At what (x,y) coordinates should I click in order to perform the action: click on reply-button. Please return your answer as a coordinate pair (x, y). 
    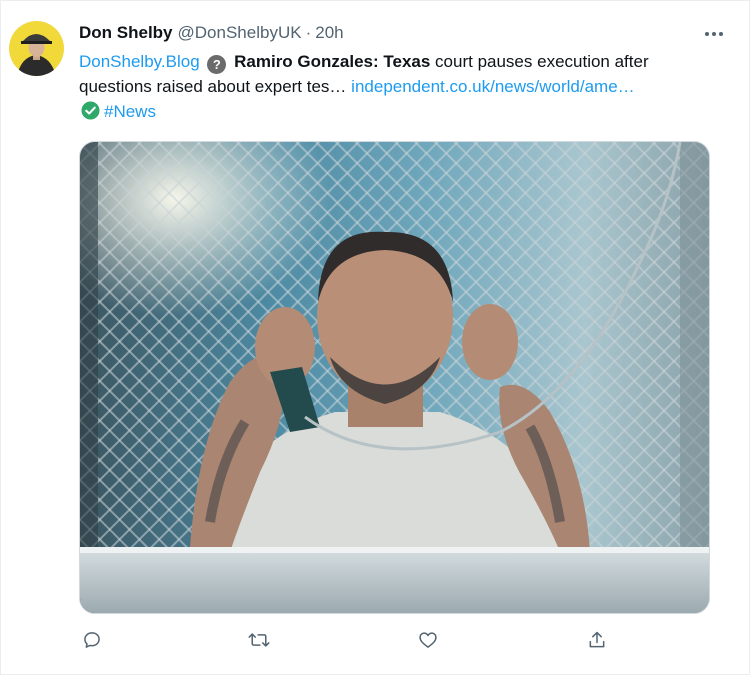
    Looking at the image, I should click on (92, 642).